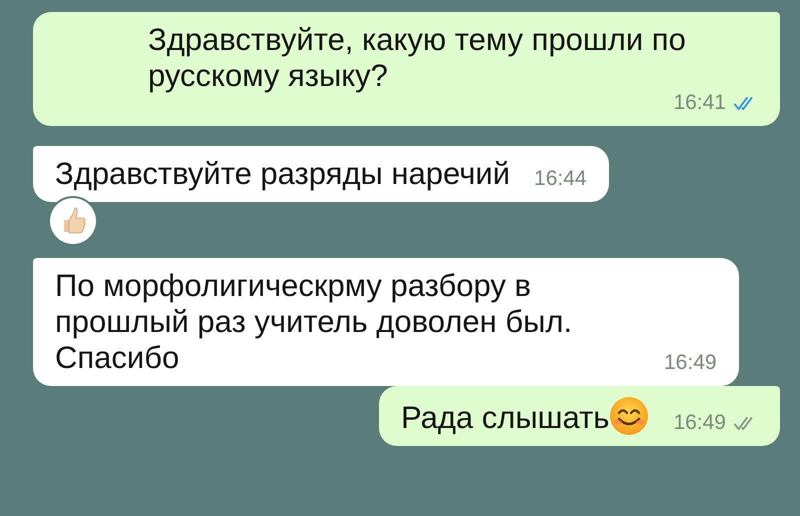  Describe the element at coordinates (313, 321) in the screenshot. I see `message-text: По морфолигическрму разбору в прошлый раз учитель доволен был. Спасибо` at that location.